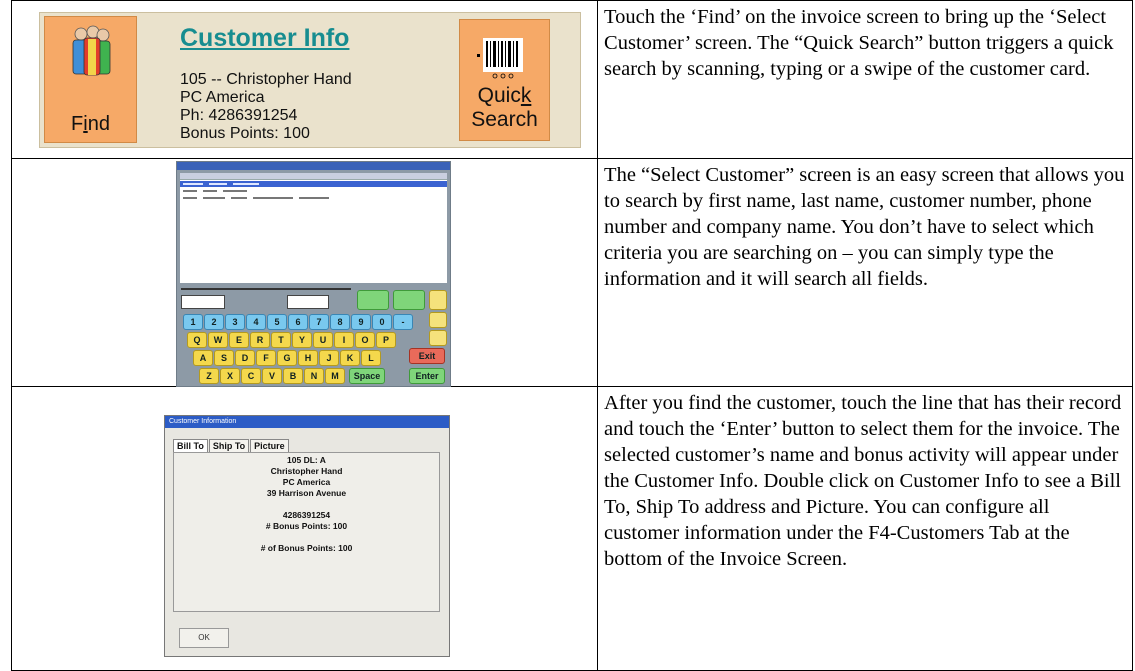 The height and width of the screenshot is (671, 1135). I want to click on scroll-down-key, so click(438, 320).